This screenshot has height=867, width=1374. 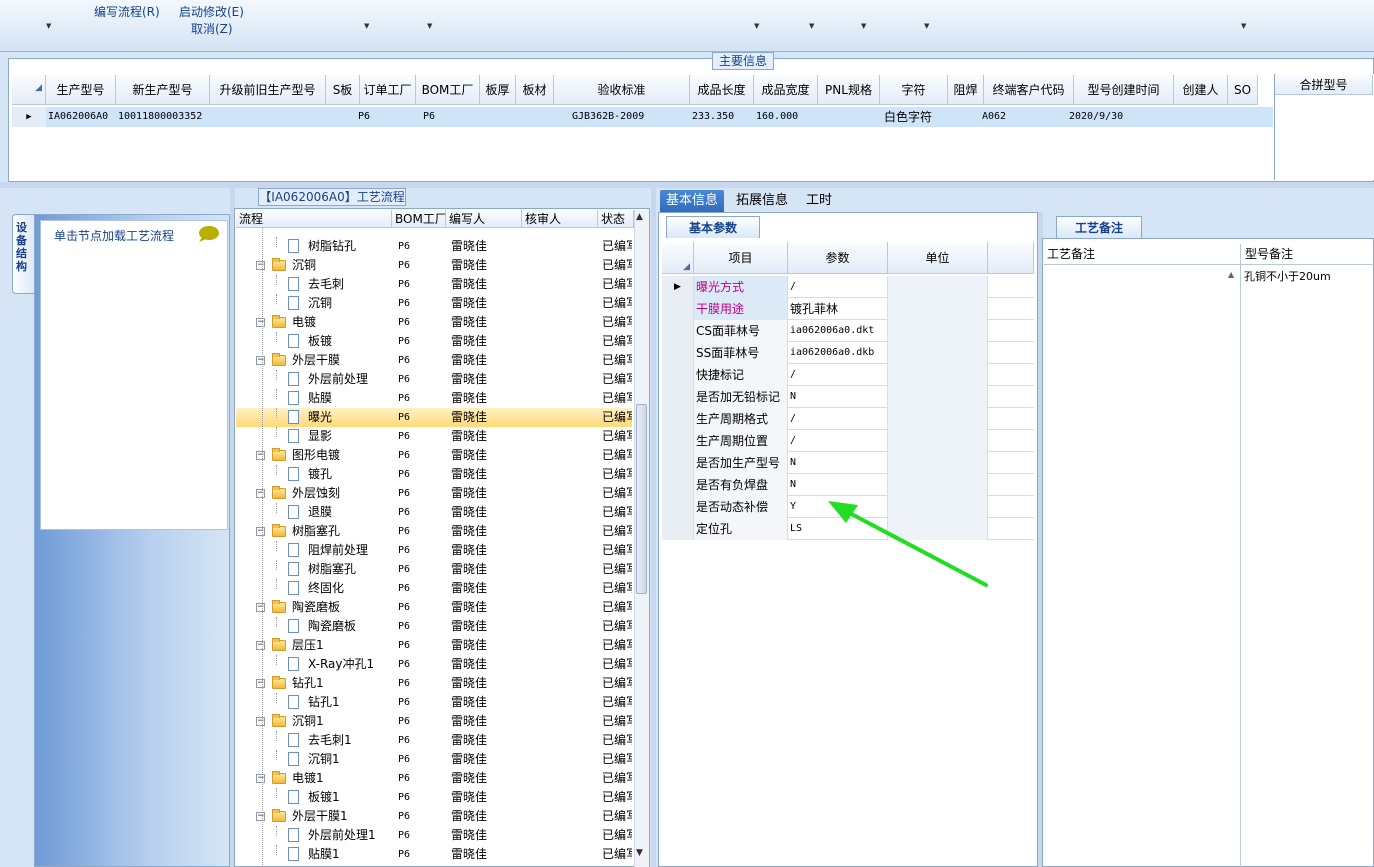 What do you see at coordinates (653, 527) in the screenshot?
I see `middle-splitter` at bounding box center [653, 527].